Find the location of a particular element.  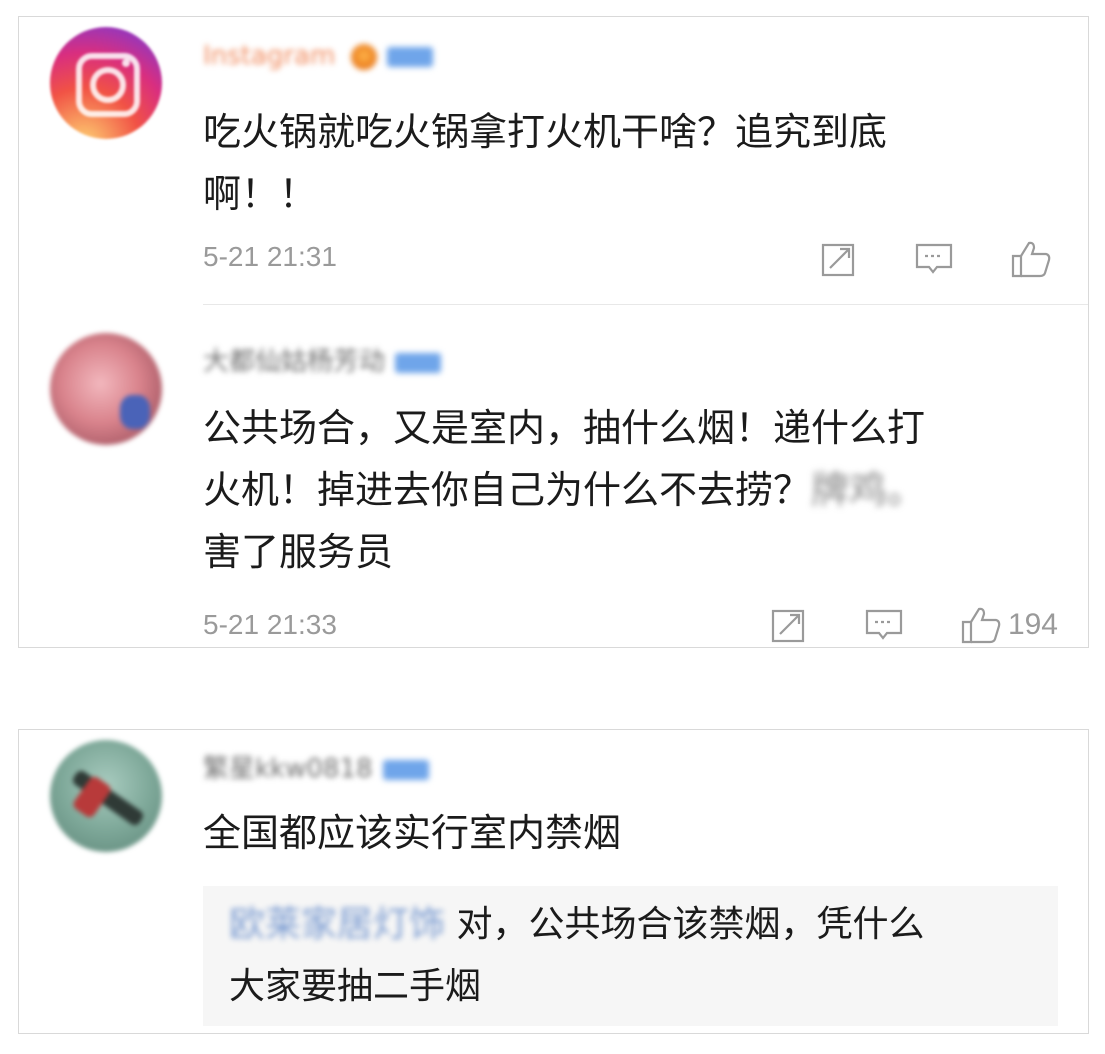

comment-time: 5-21 21:33 is located at coordinates (270, 624).